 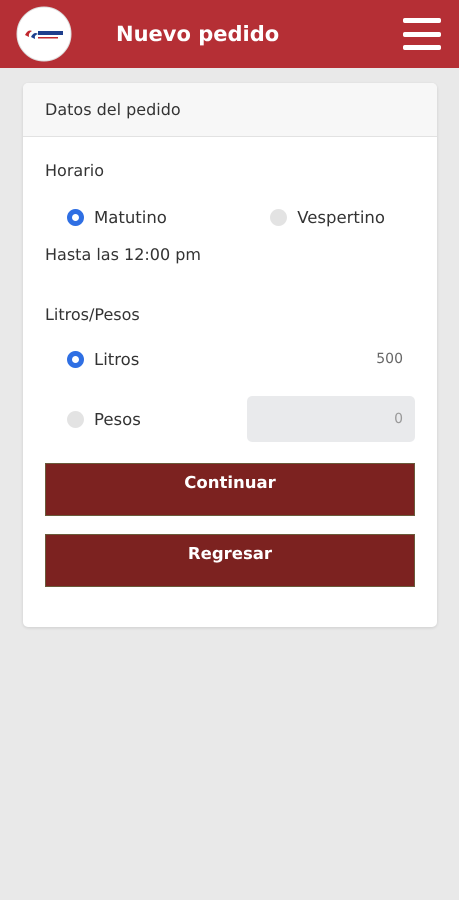 I want to click on logo-icon, so click(x=44, y=34).